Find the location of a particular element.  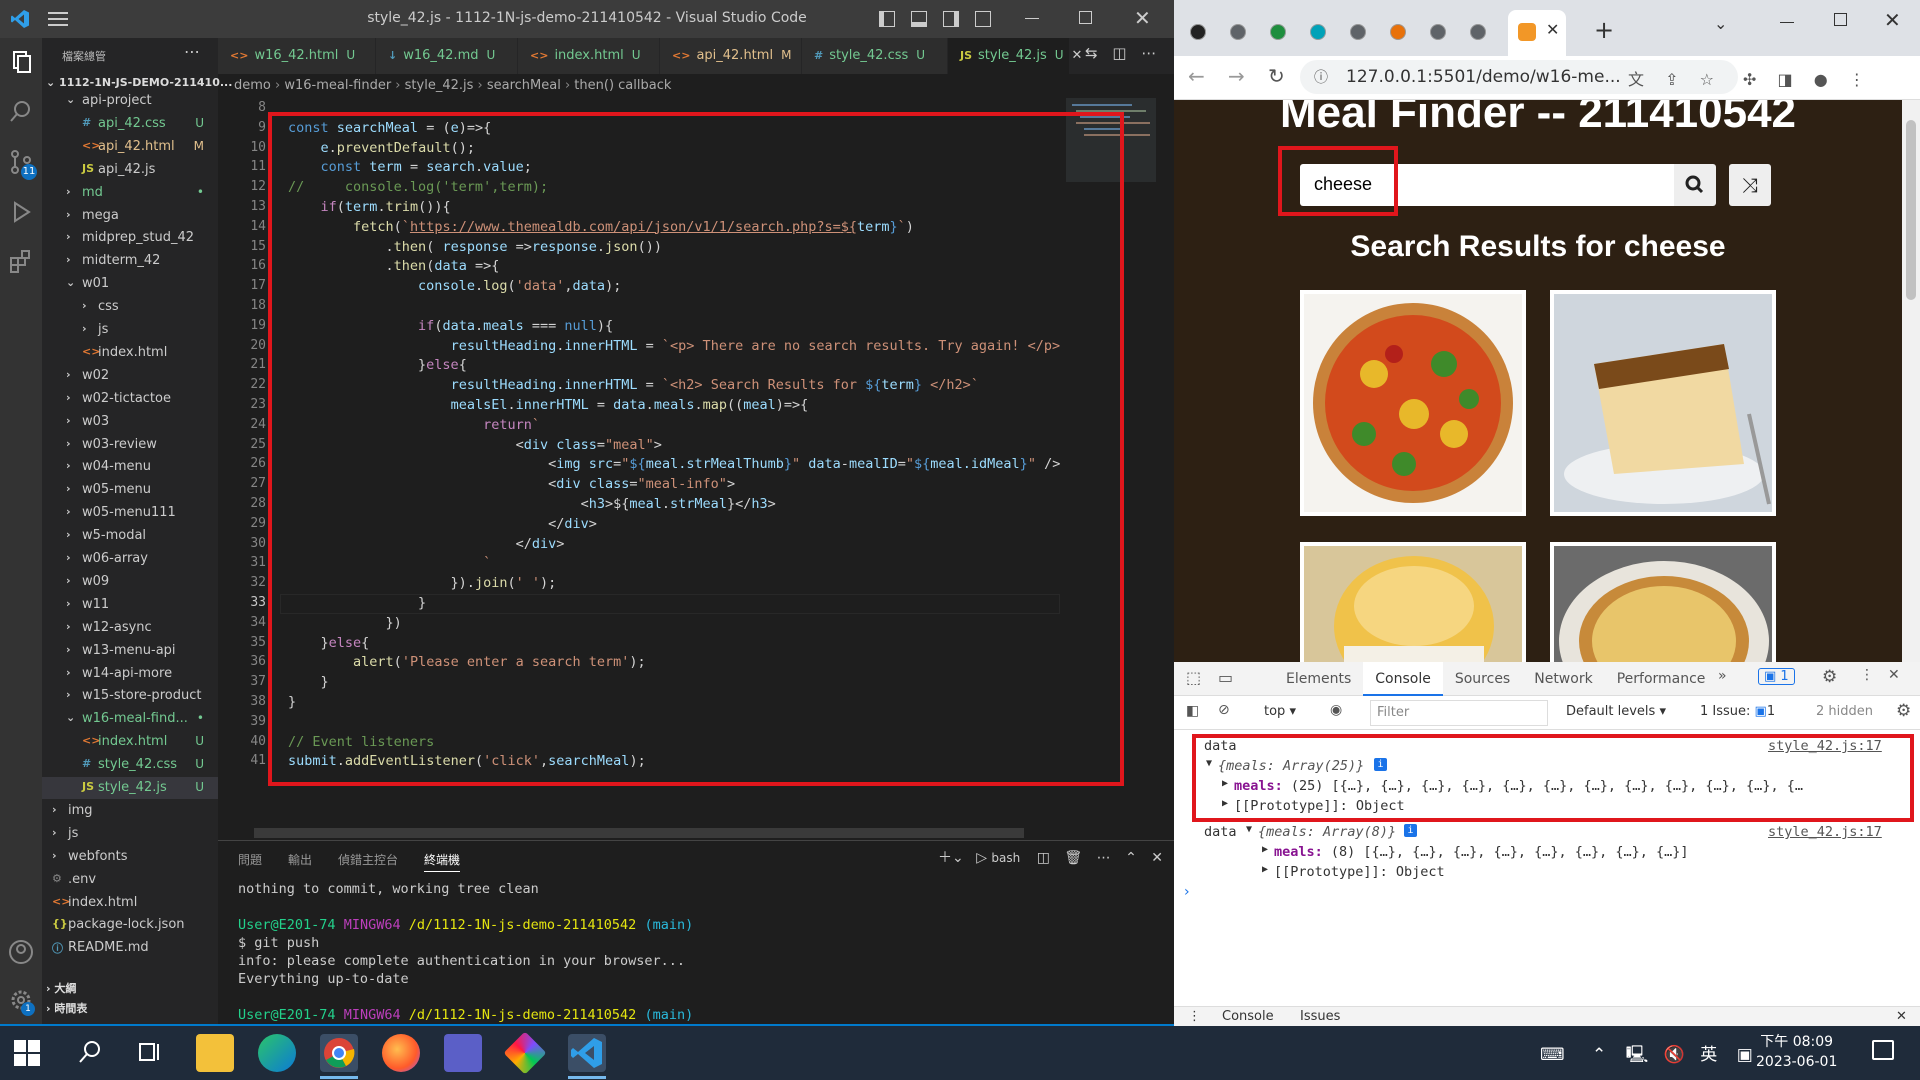

inspect-element-icon: ⬚ is located at coordinates (1193, 677).